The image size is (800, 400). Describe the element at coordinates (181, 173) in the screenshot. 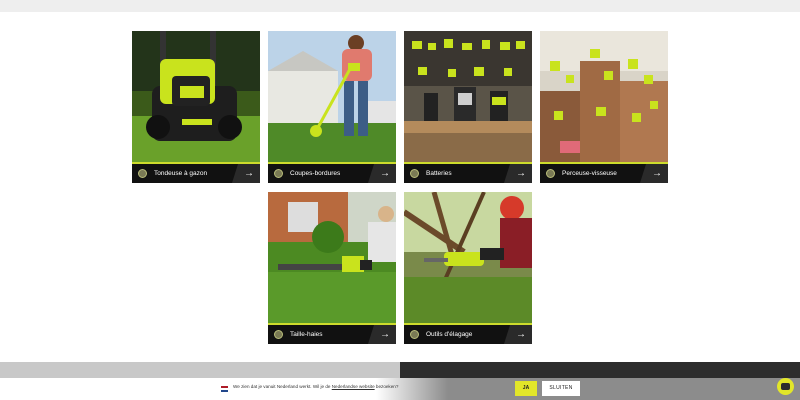

I see `category-label: Tondeuse à gazon` at that location.